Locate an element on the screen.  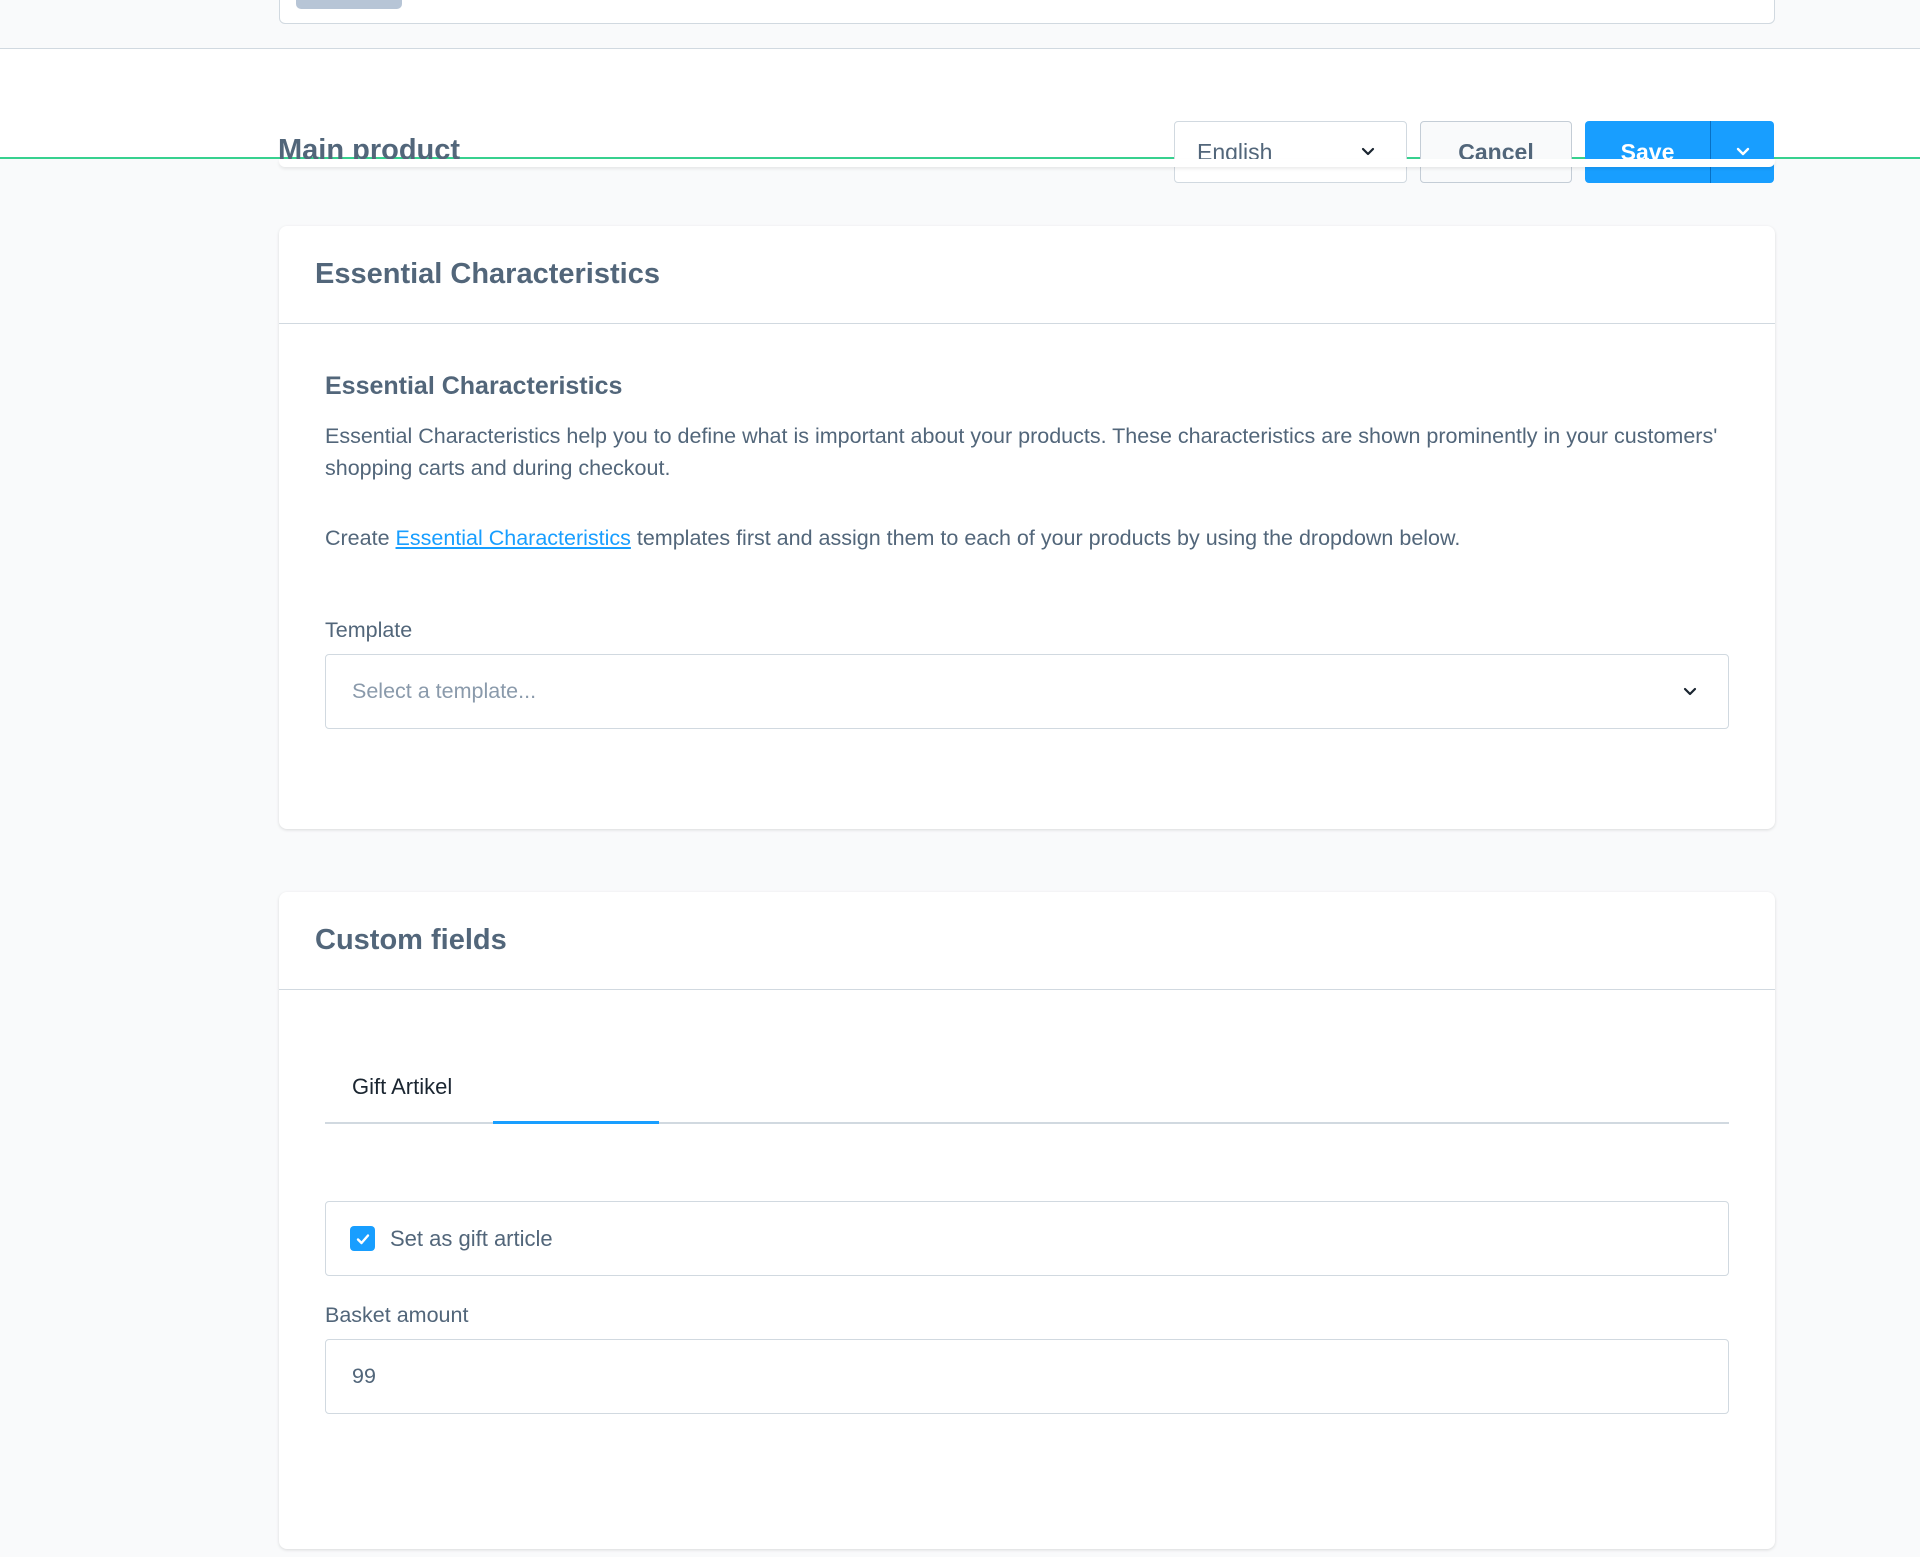
card-title: Custom fields is located at coordinates (1027, 941).